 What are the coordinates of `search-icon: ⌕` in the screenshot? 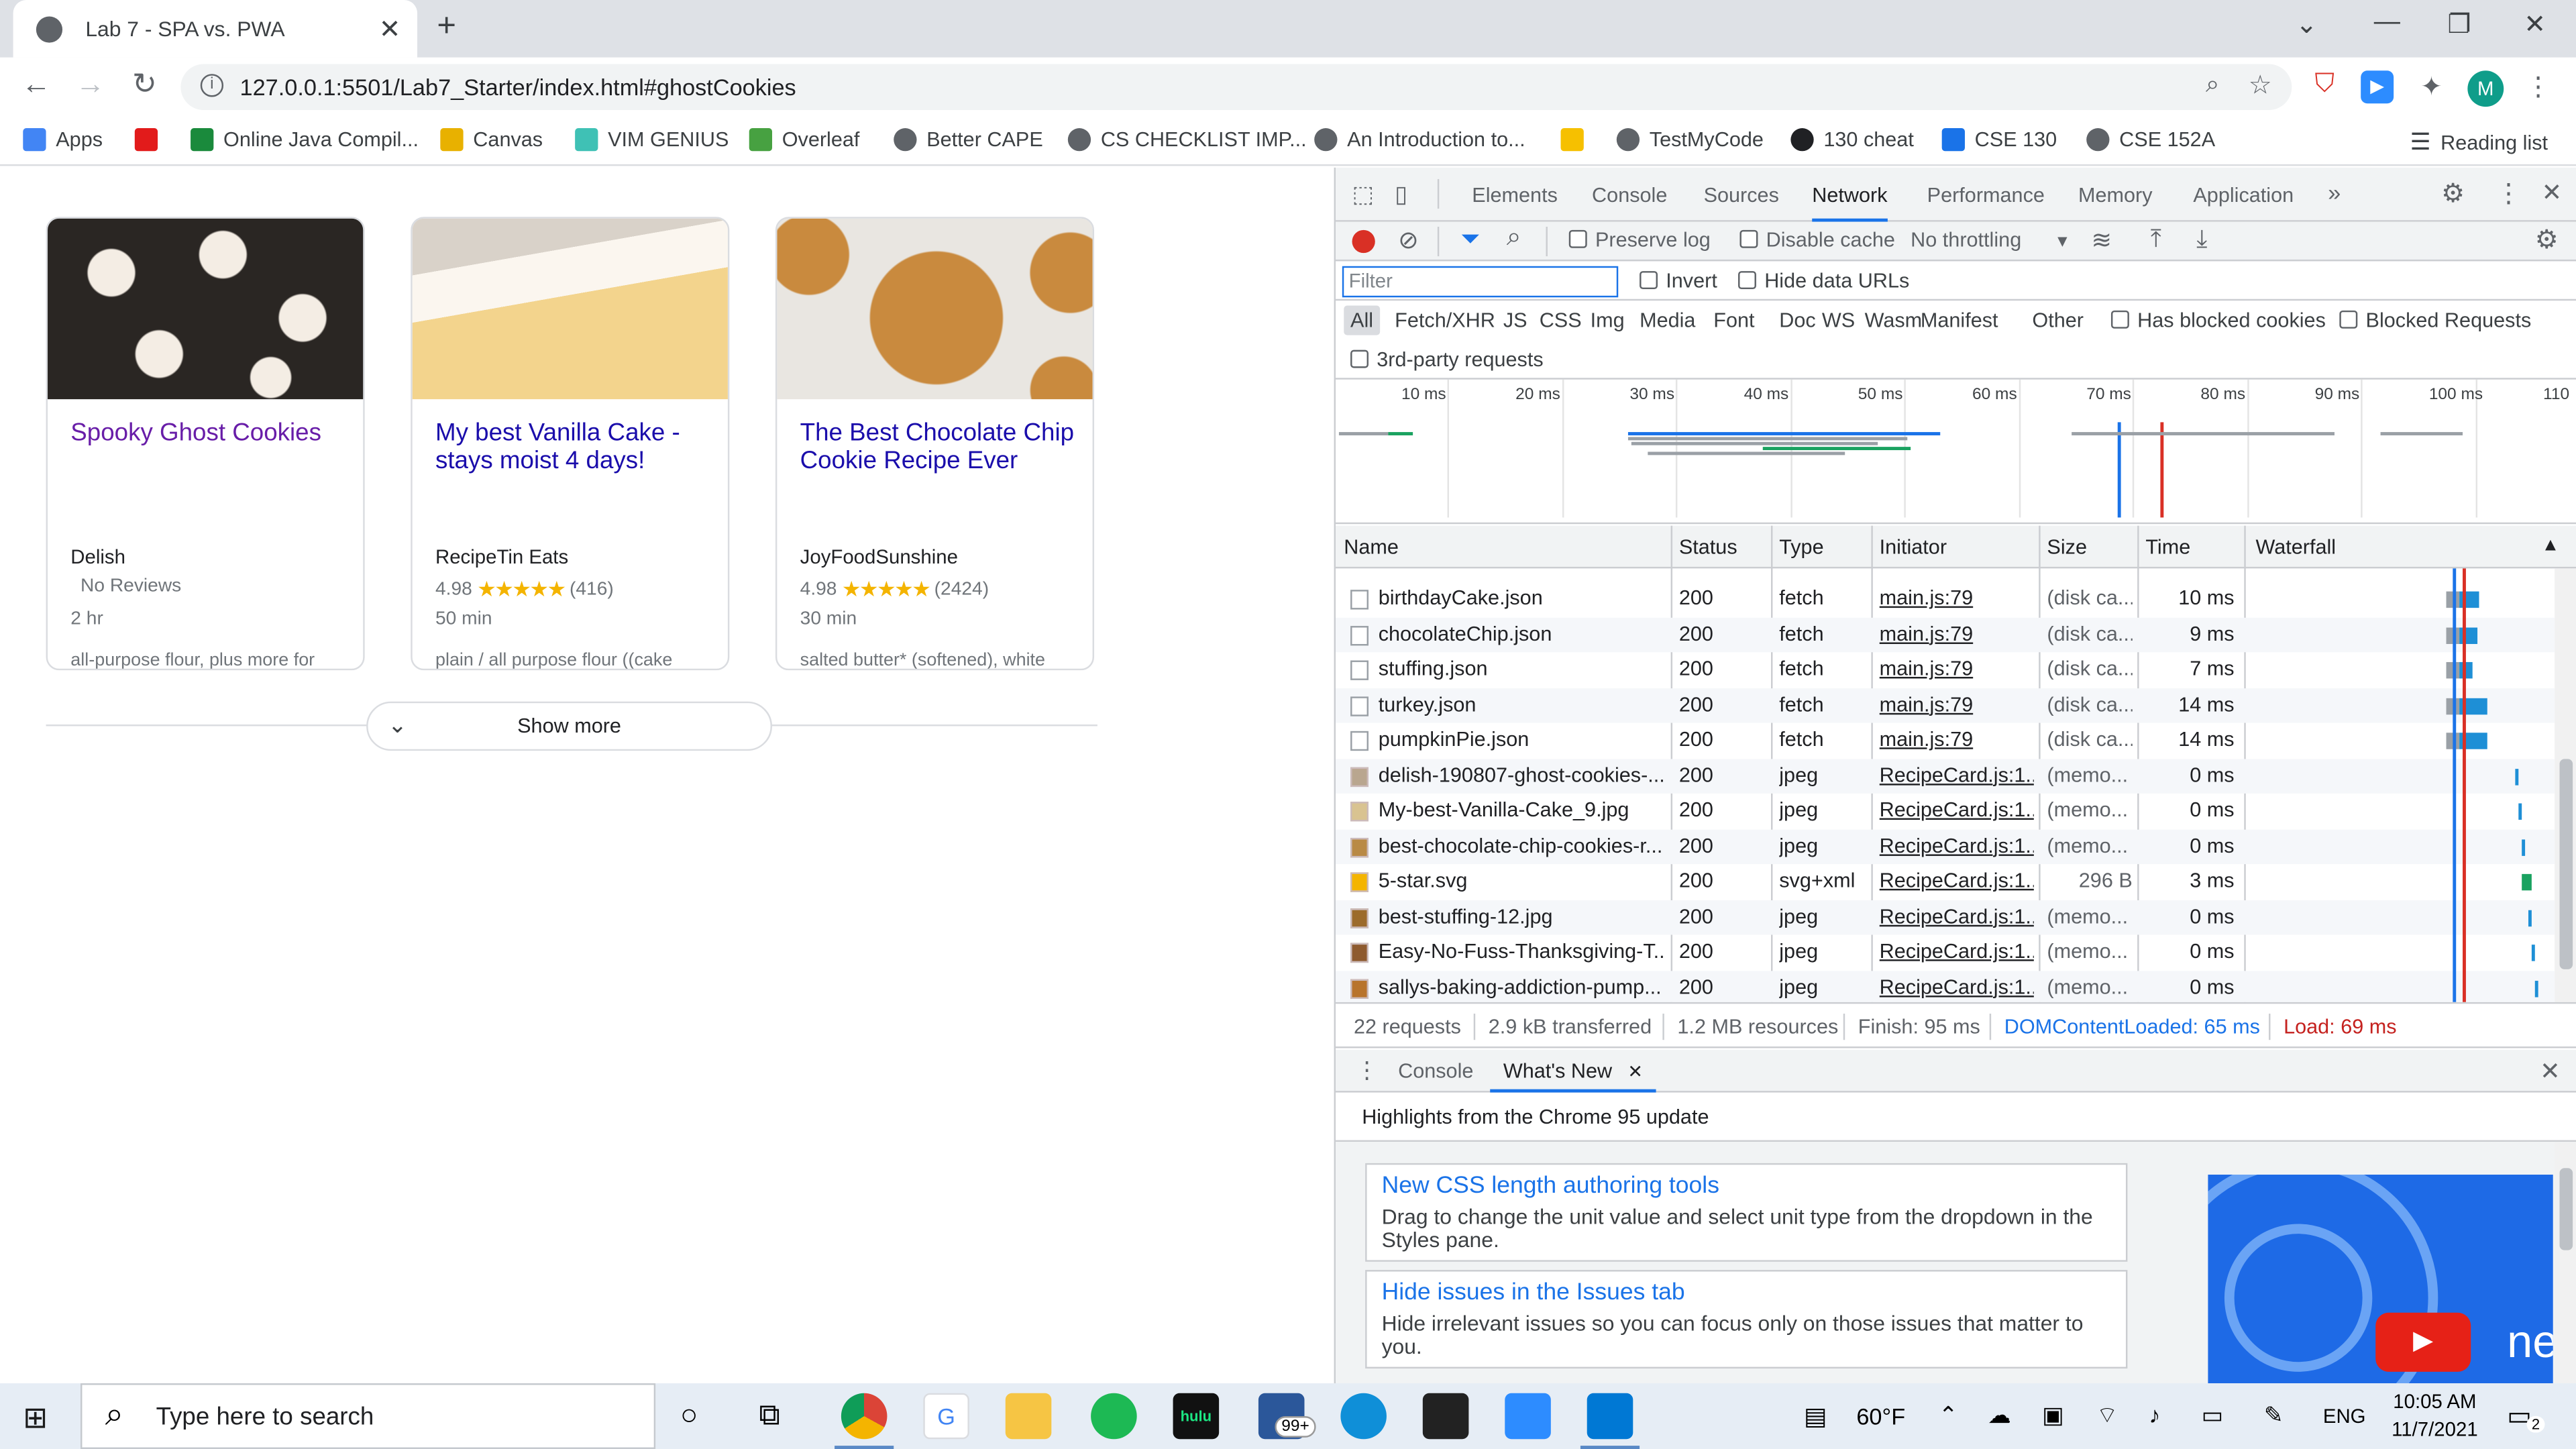 It's located at (1514, 238).